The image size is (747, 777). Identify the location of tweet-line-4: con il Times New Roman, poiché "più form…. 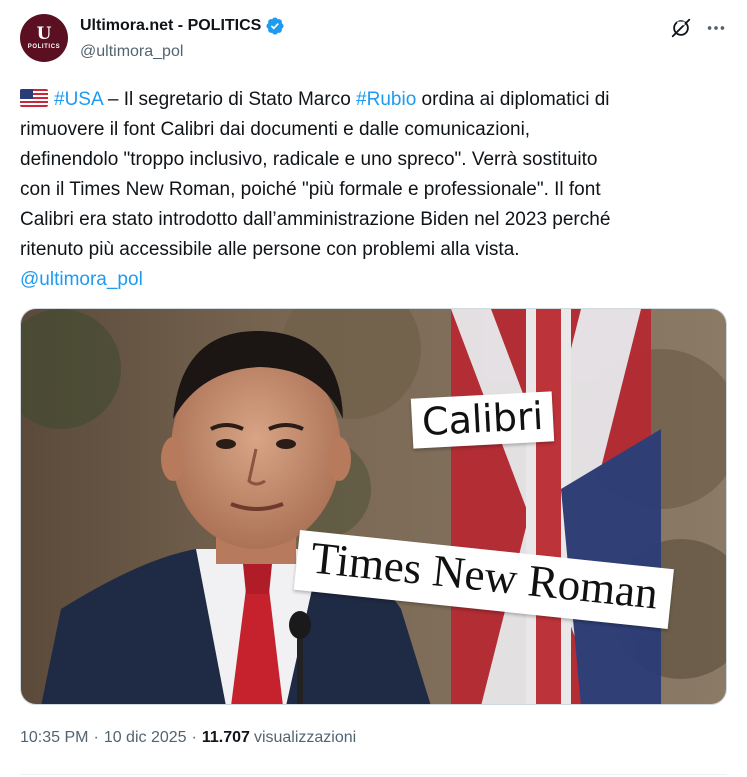
(310, 189).